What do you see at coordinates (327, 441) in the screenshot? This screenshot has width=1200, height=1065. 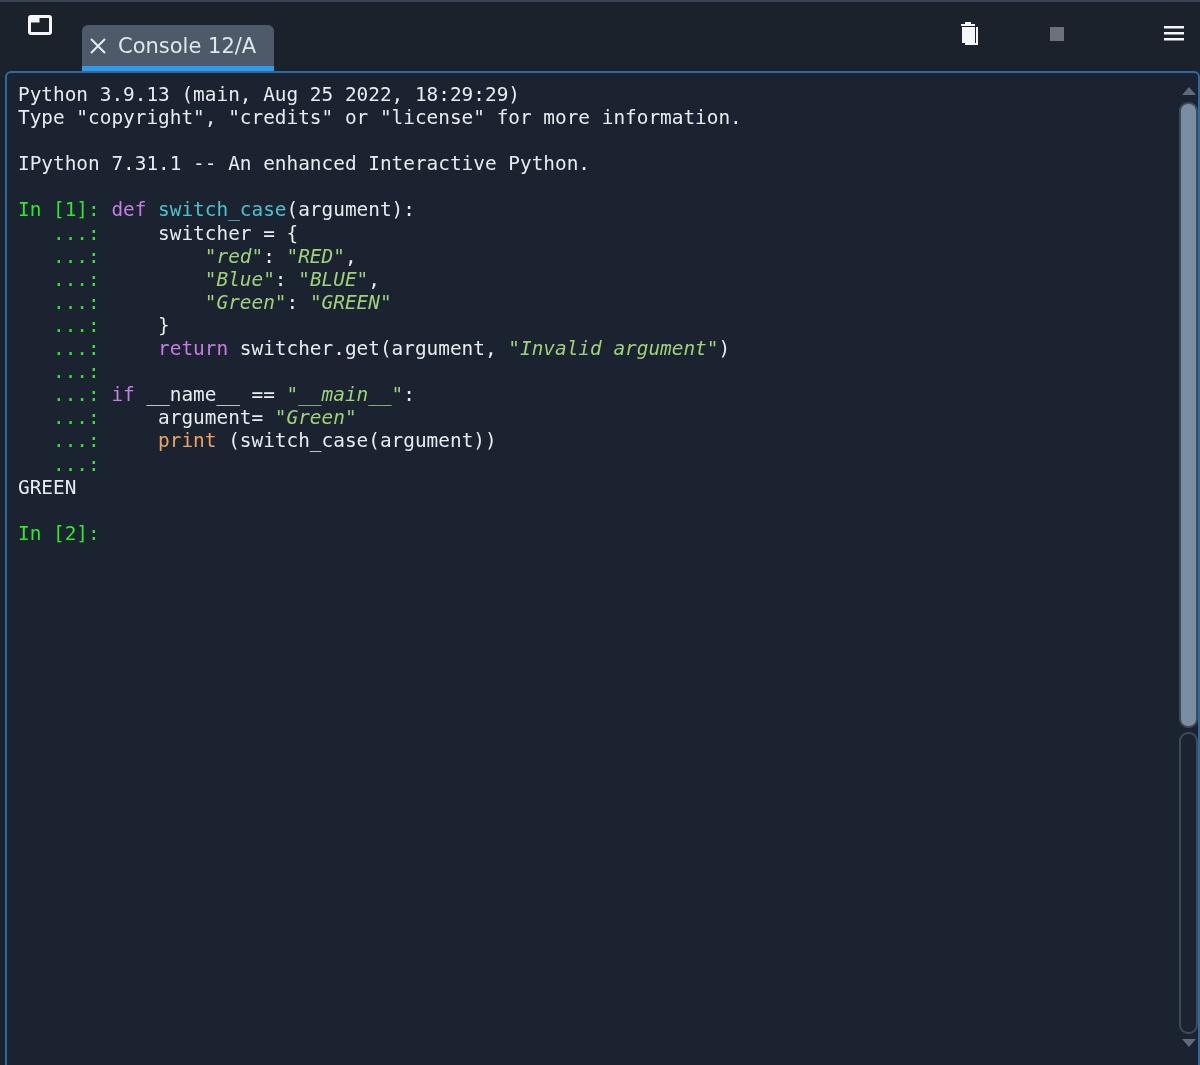 I see `code-line: print (switch_case(argument))` at bounding box center [327, 441].